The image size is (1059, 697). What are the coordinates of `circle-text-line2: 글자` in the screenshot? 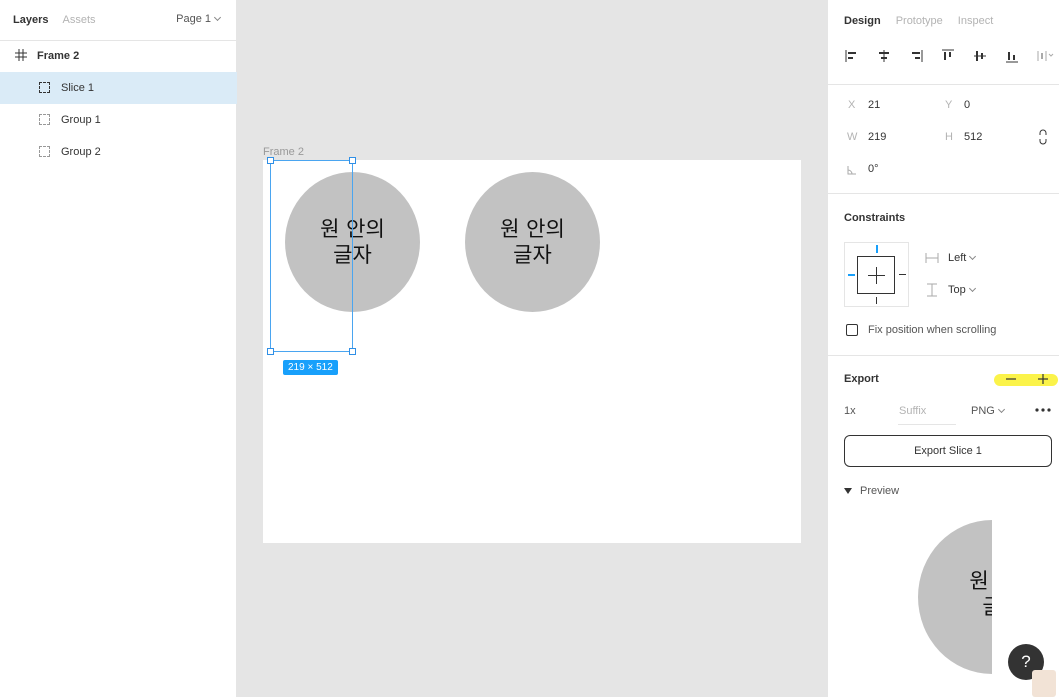 It's located at (532, 255).